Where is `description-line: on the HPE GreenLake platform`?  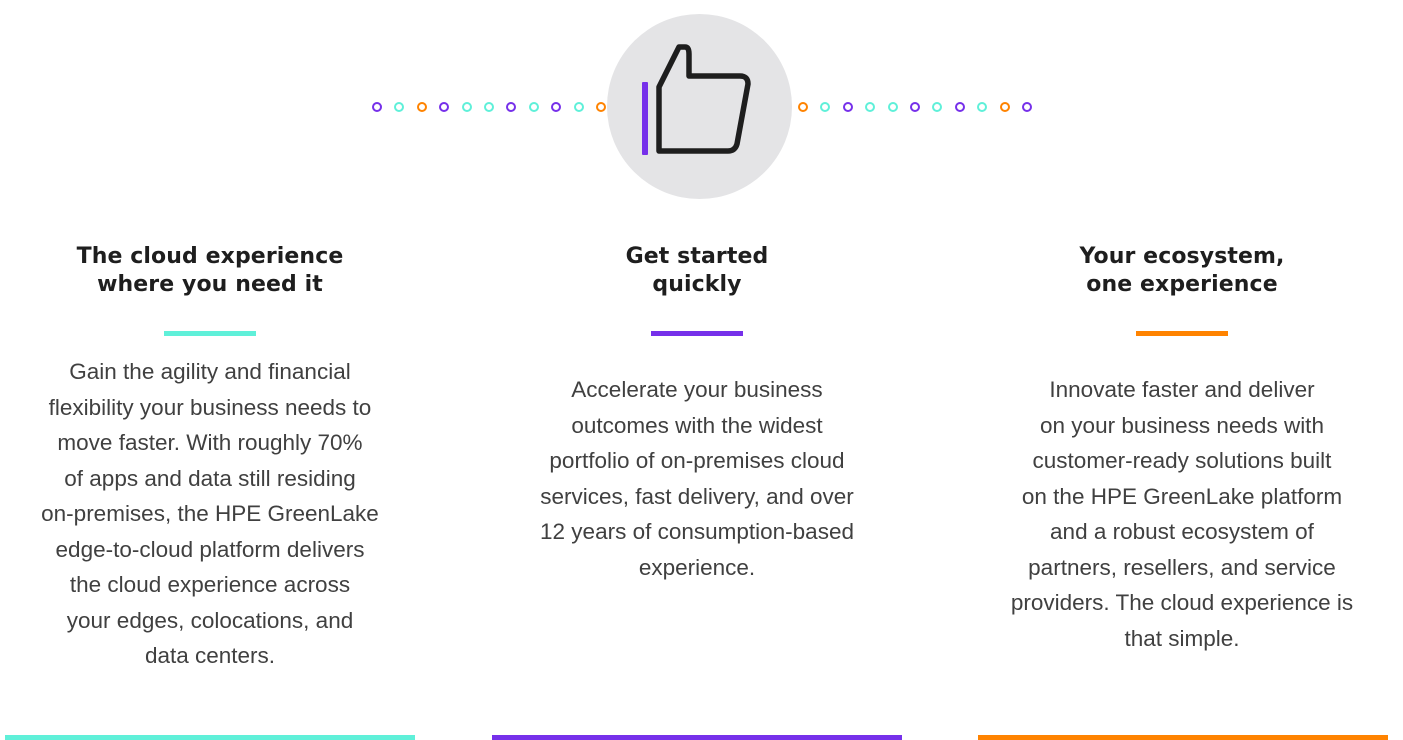
description-line: on the HPE GreenLake platform is located at coordinates (1182, 496).